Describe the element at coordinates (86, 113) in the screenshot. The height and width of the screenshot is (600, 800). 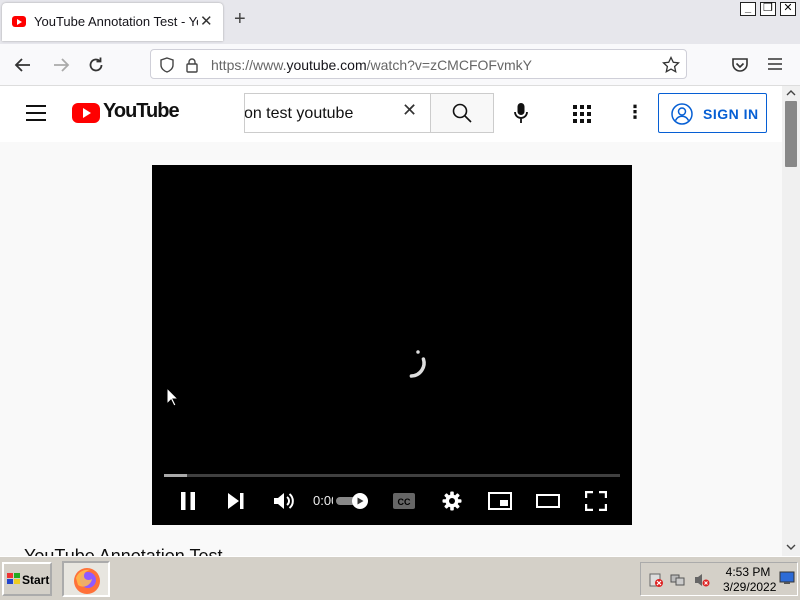
I see `youtube-logo-icon` at that location.